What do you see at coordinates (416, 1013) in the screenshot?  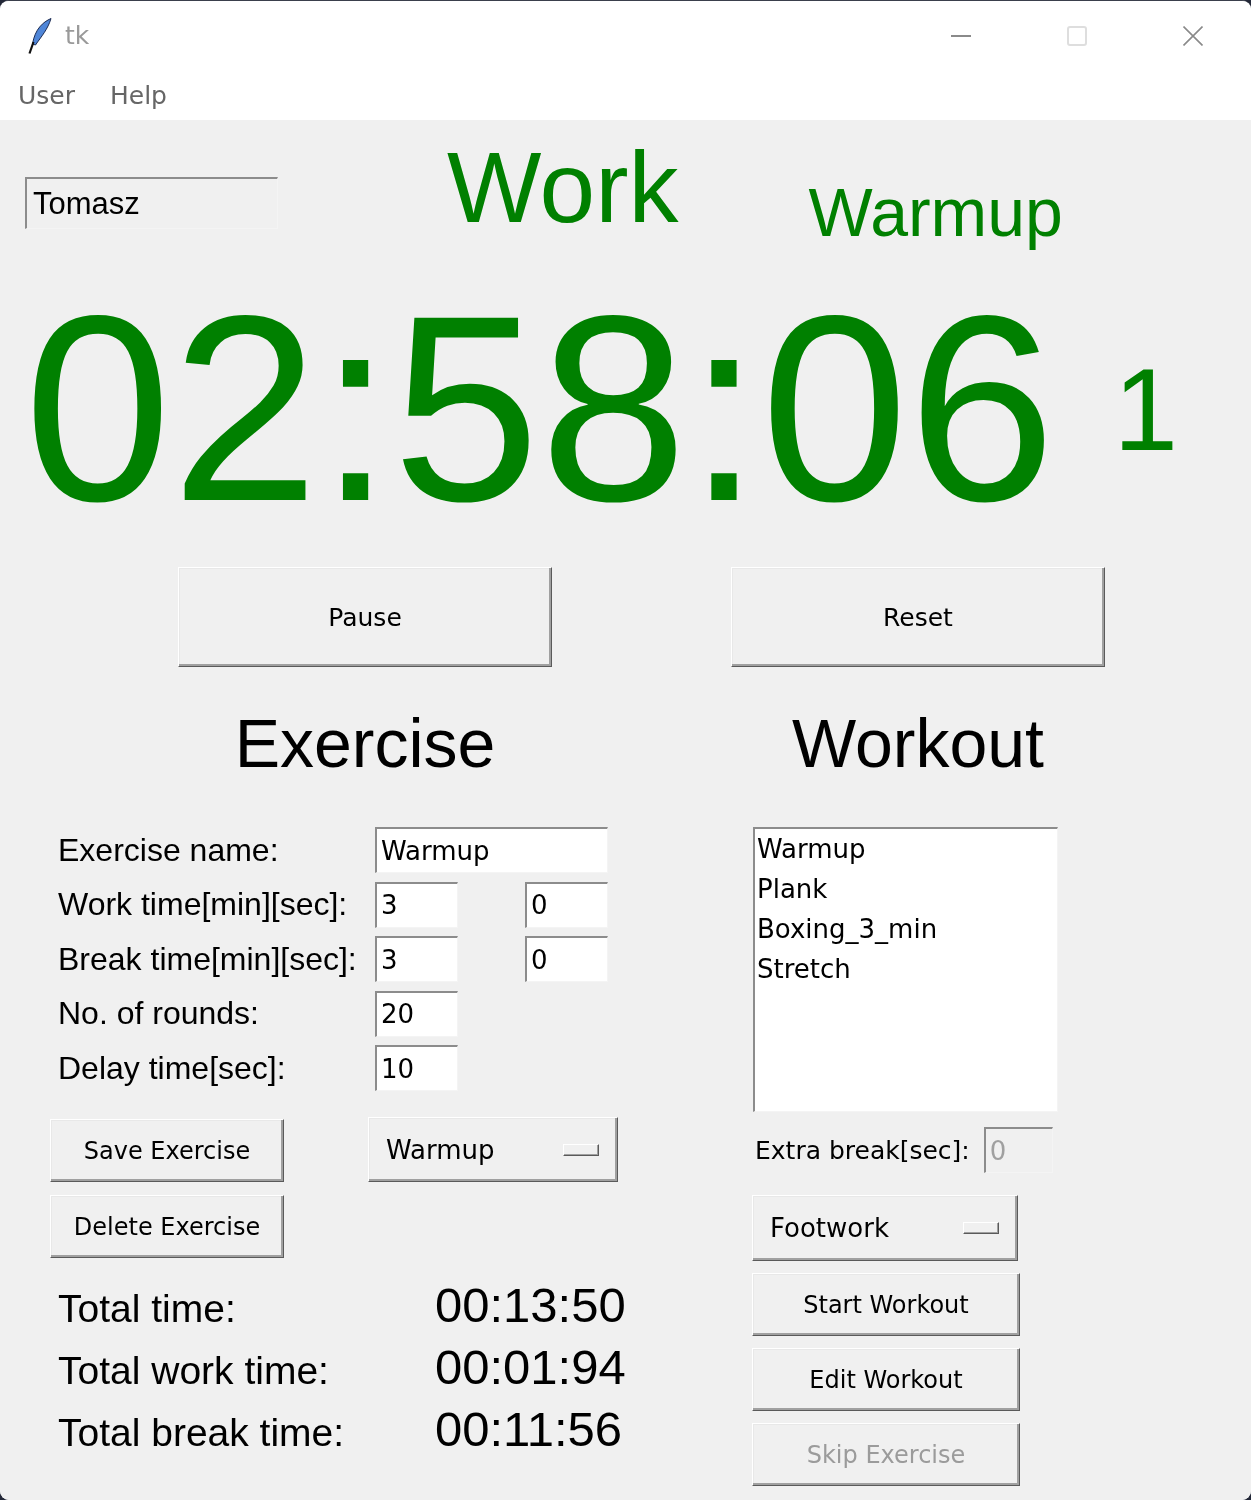 I see `input-field: 20` at bounding box center [416, 1013].